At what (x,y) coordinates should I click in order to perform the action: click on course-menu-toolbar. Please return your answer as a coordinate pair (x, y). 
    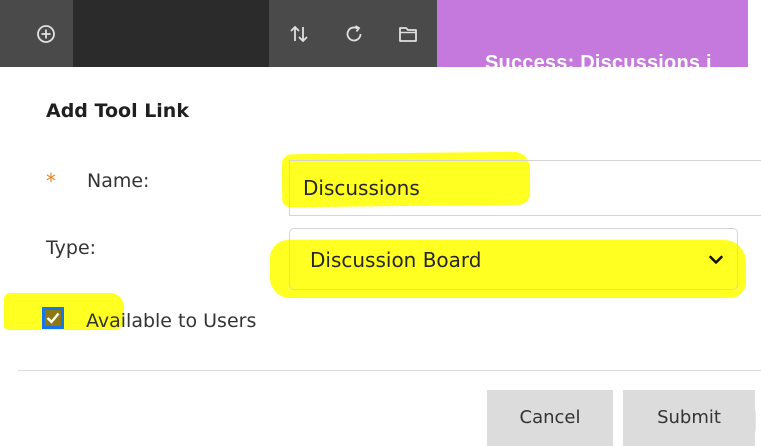
    Looking at the image, I should click on (218, 33).